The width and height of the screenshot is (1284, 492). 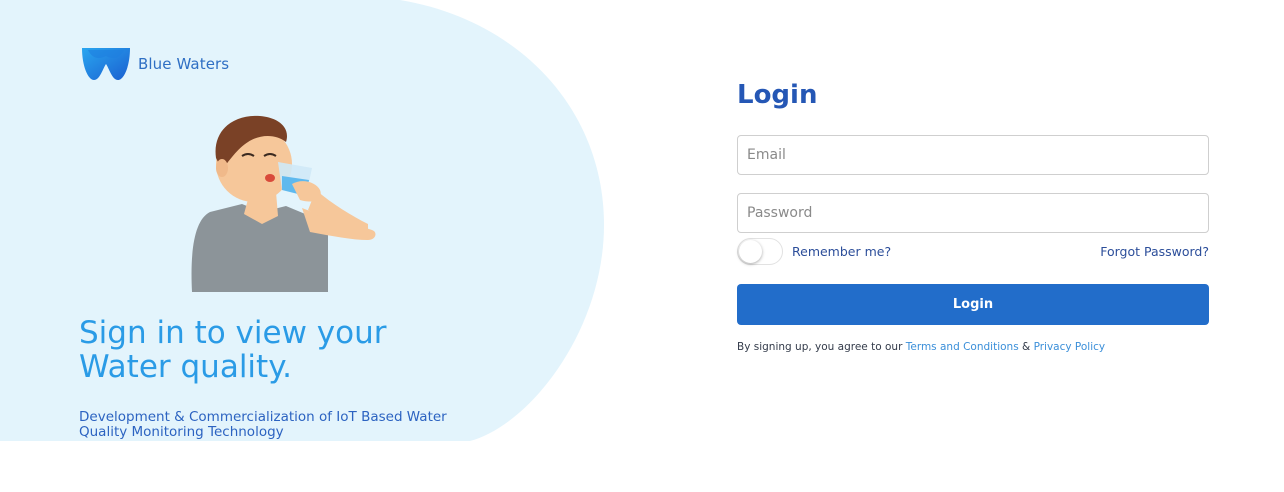 What do you see at coordinates (184, 64) in the screenshot?
I see `brand-name: Blue Waters` at bounding box center [184, 64].